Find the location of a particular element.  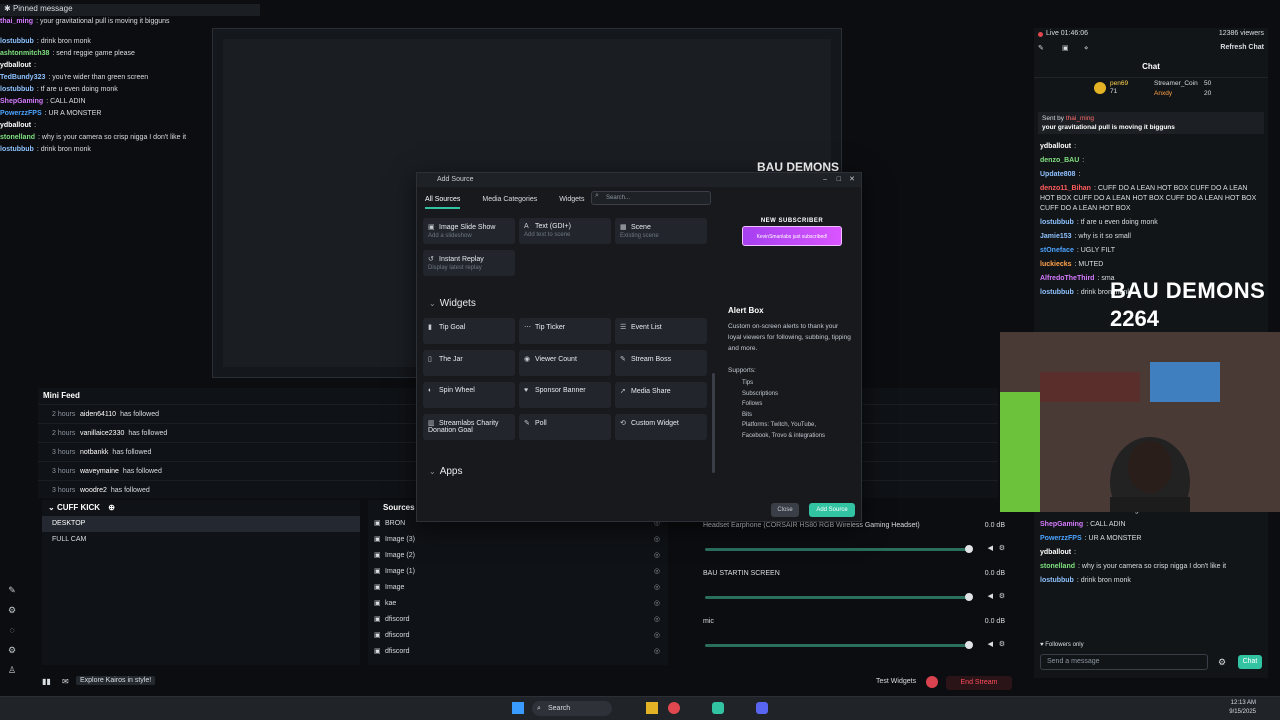

minimize-icon: – is located at coordinates (825, 180).